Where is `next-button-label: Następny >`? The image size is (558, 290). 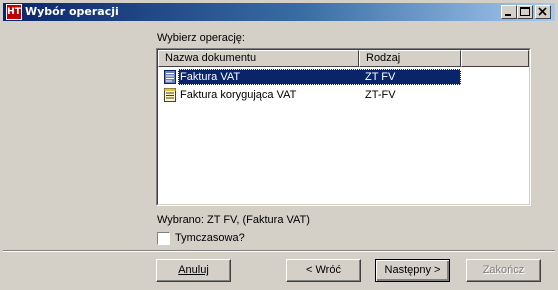
next-button-label: Następny > is located at coordinates (412, 270).